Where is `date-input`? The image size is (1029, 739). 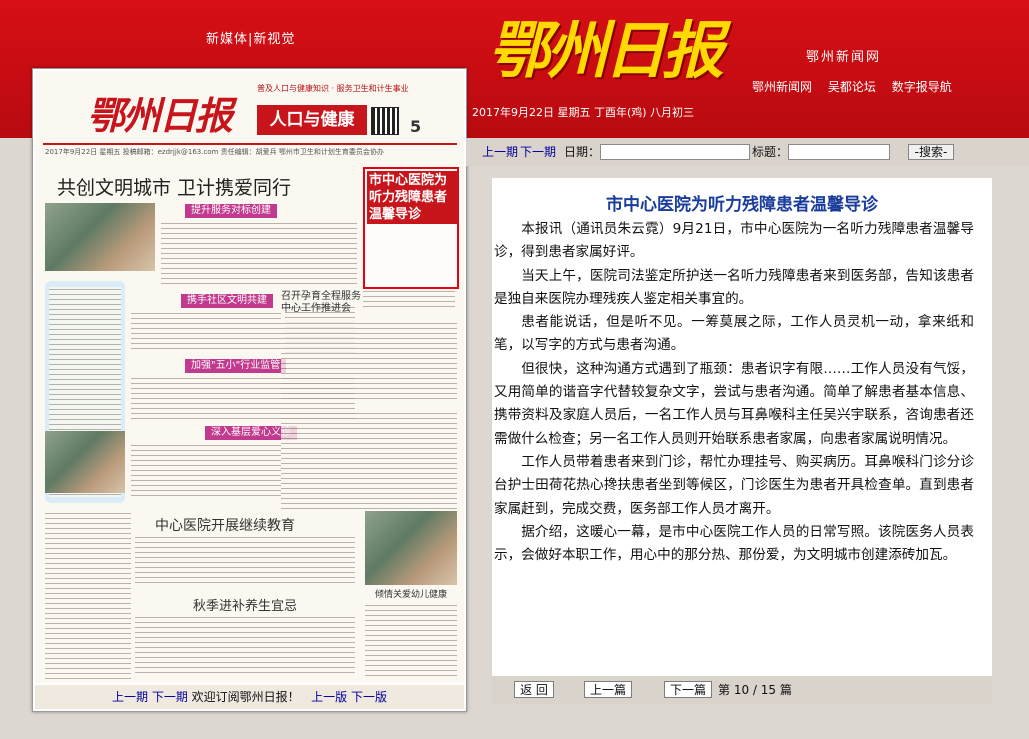 date-input is located at coordinates (675, 152).